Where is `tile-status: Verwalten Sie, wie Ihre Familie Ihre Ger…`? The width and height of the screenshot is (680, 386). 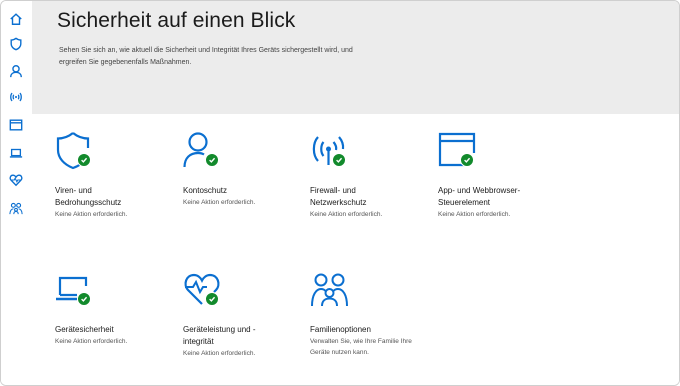
tile-status: Verwalten Sie, wie Ihre Familie Ihre Ger… is located at coordinates (361, 347).